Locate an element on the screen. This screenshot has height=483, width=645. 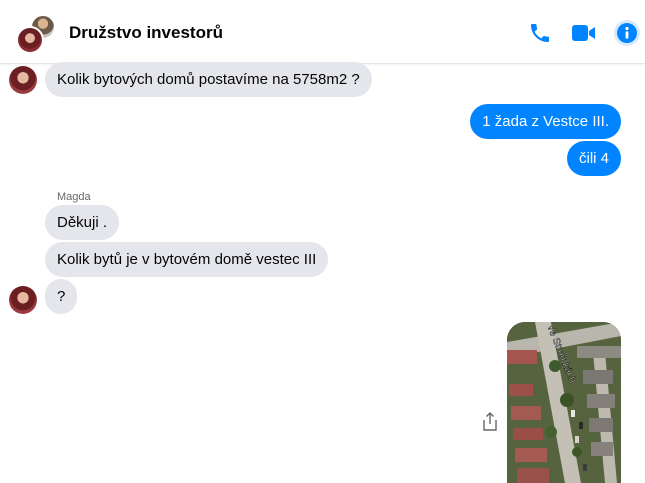
conversation-header: Družstvo investorů is located at coordinates (322, 32).